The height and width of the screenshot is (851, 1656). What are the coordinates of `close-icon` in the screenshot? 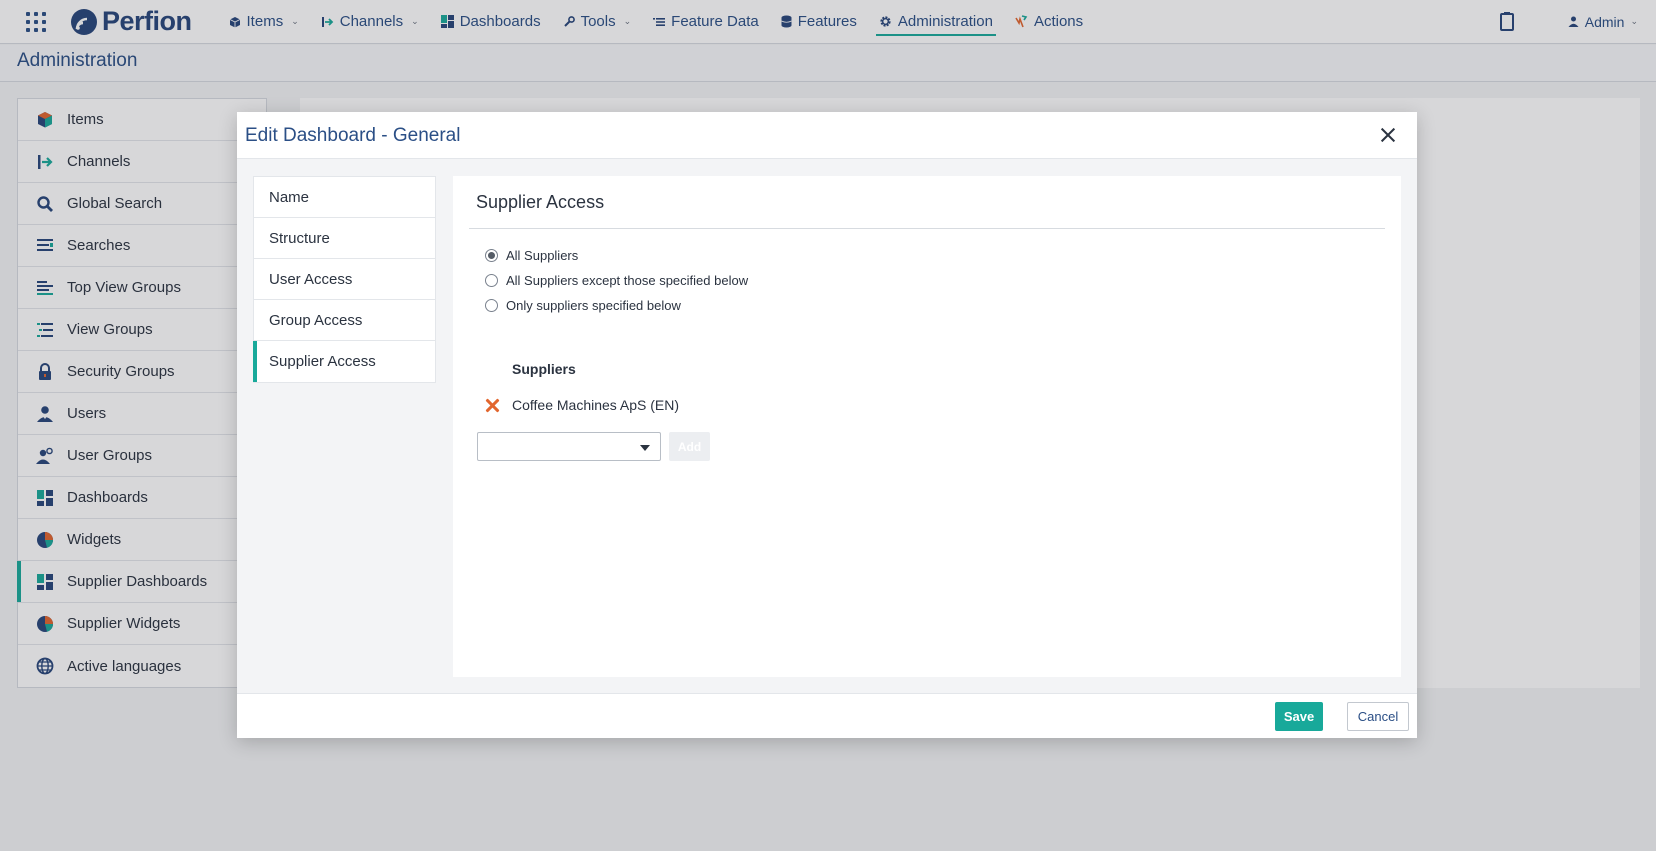 It's located at (1388, 135).